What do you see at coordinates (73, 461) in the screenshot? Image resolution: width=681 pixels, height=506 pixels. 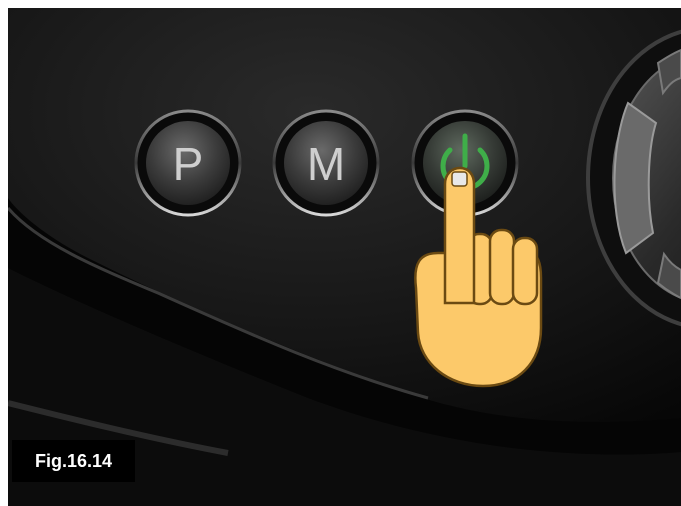 I see `figure-label: Fig.16.14` at bounding box center [73, 461].